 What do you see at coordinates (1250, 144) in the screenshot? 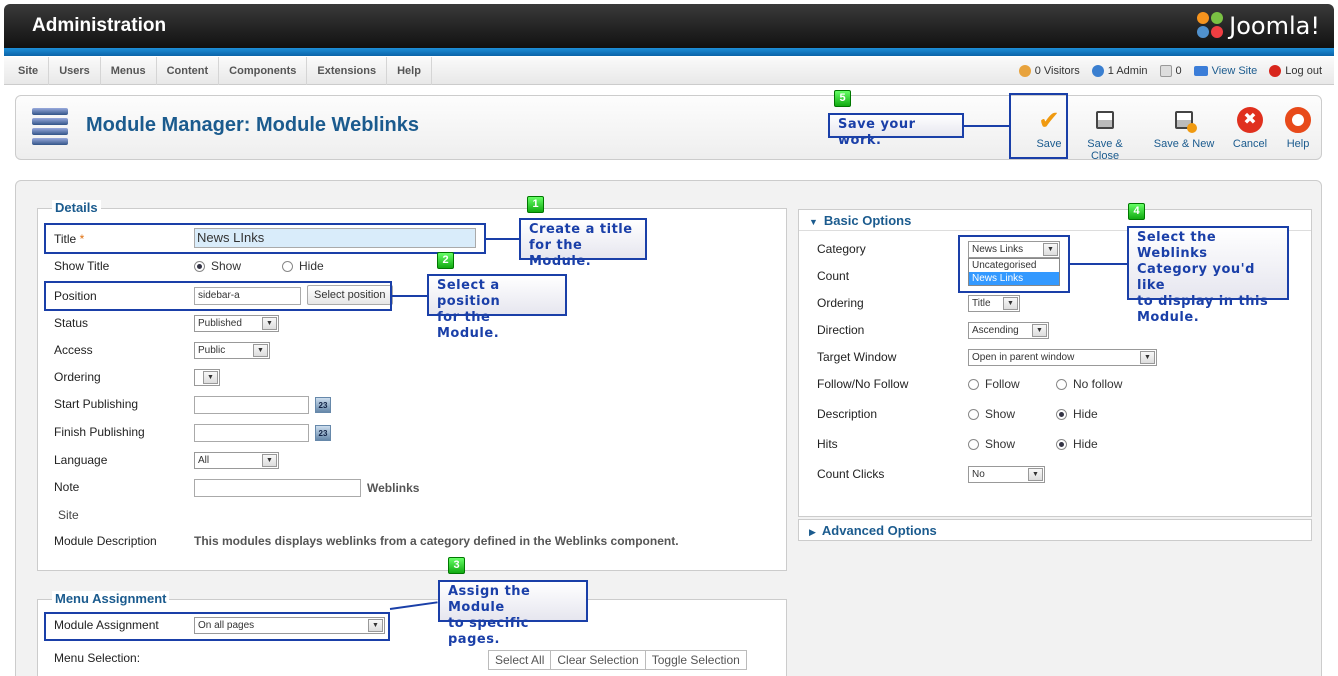
I see `cancel-label: Cancel` at bounding box center [1250, 144].